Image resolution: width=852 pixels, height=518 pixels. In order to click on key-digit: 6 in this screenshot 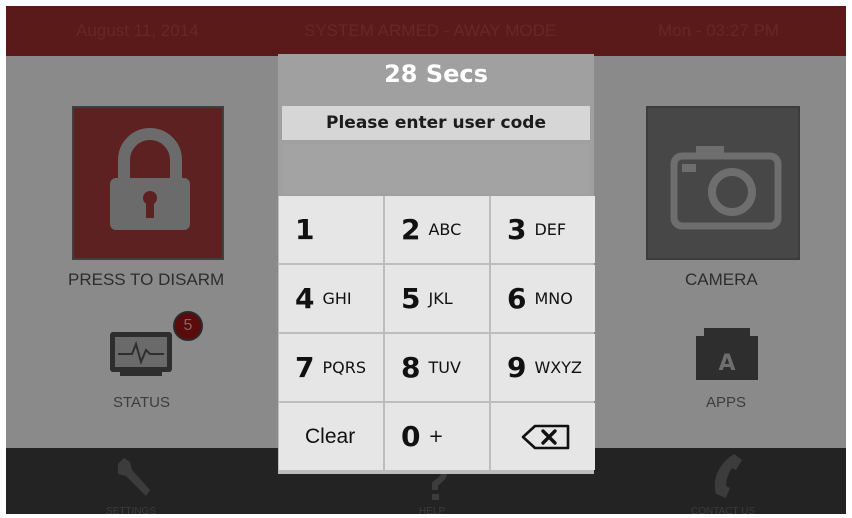, I will do `click(517, 298)`.